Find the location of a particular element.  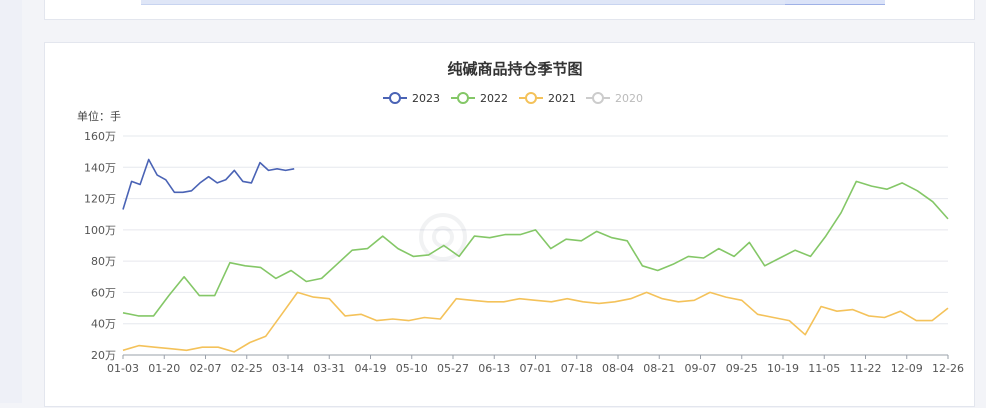

chart-title: 纯碱商品持仓季节图 is located at coordinates (514, 69).